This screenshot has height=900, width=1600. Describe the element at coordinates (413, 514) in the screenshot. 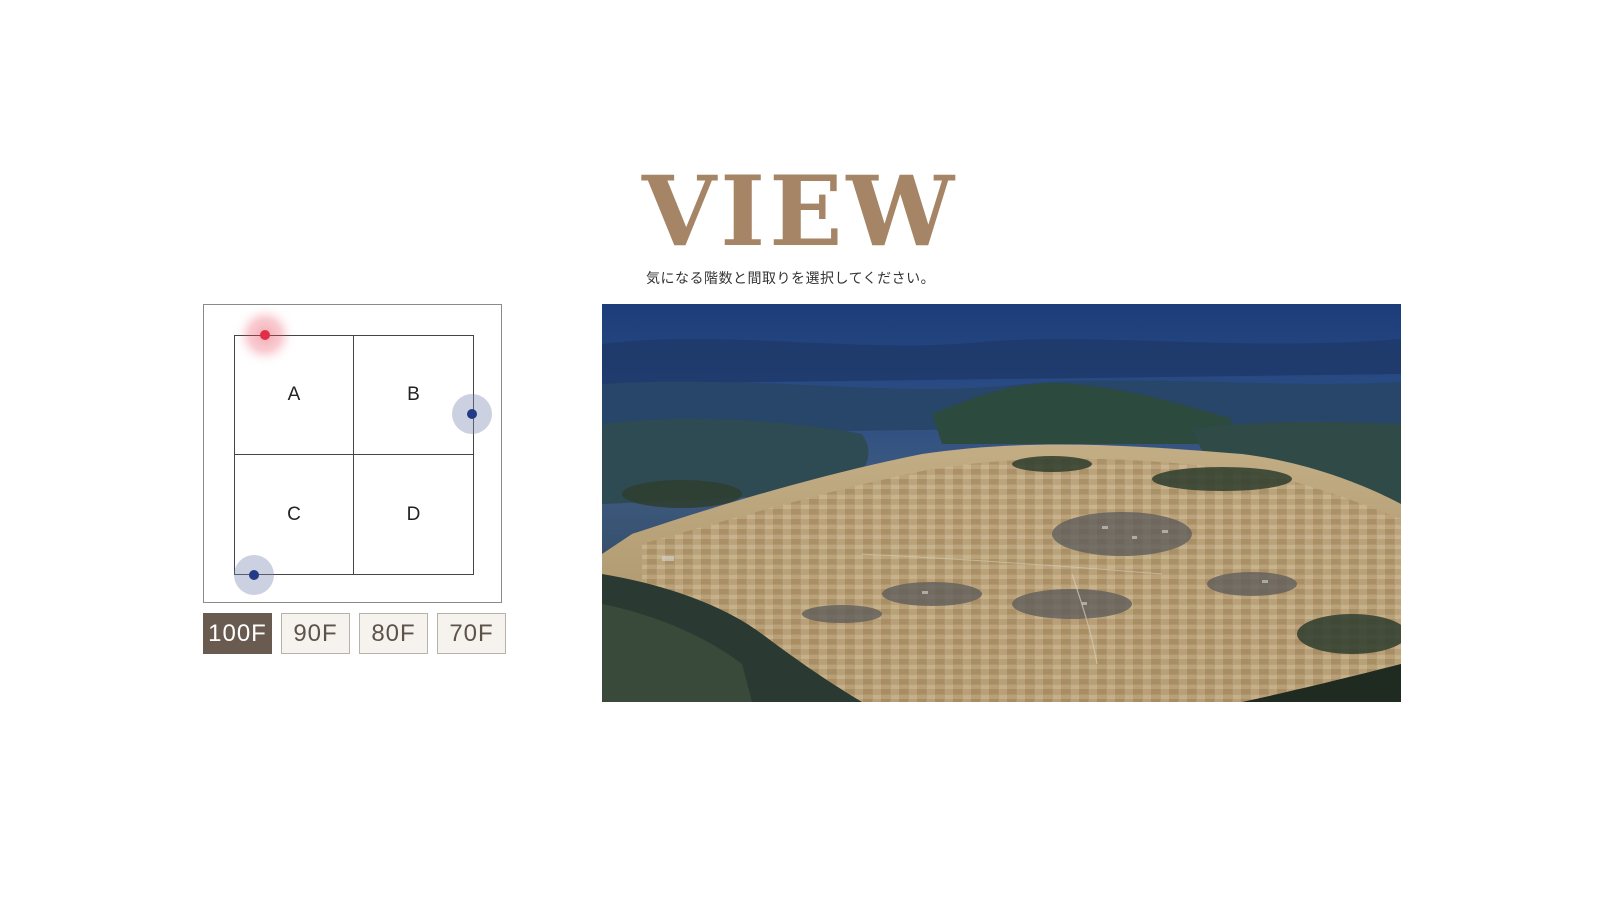

I see `unit-d: D` at that location.